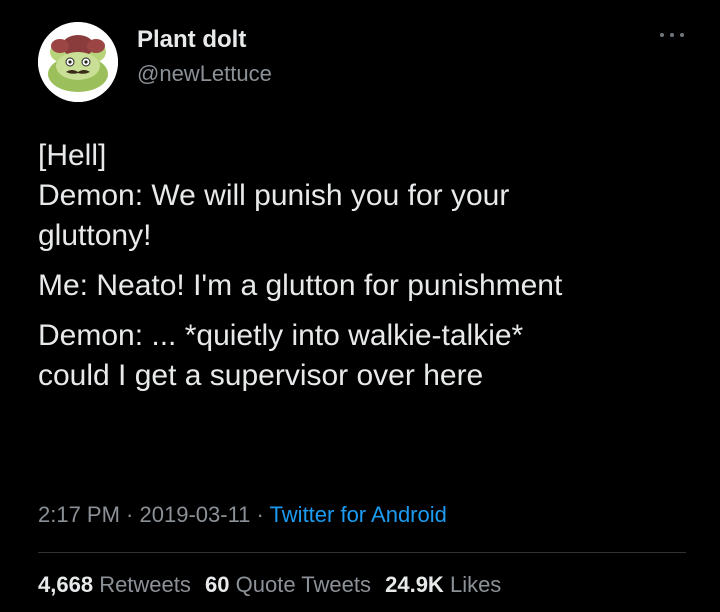 The image size is (720, 612). What do you see at coordinates (362, 552) in the screenshot?
I see `divider` at bounding box center [362, 552].